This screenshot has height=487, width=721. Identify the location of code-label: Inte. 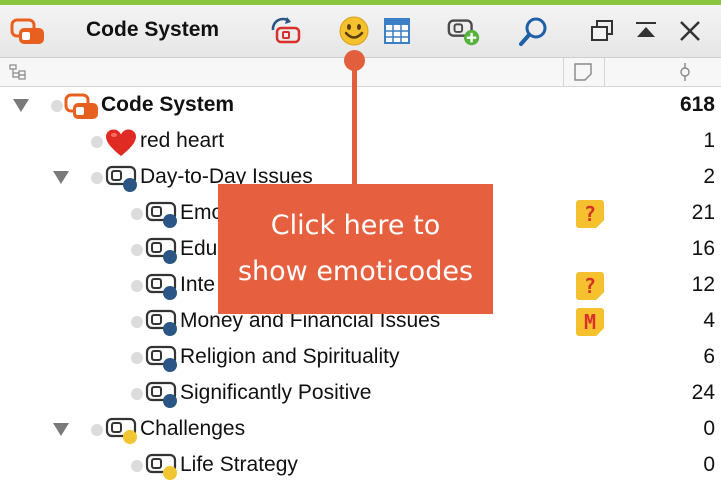
(198, 284).